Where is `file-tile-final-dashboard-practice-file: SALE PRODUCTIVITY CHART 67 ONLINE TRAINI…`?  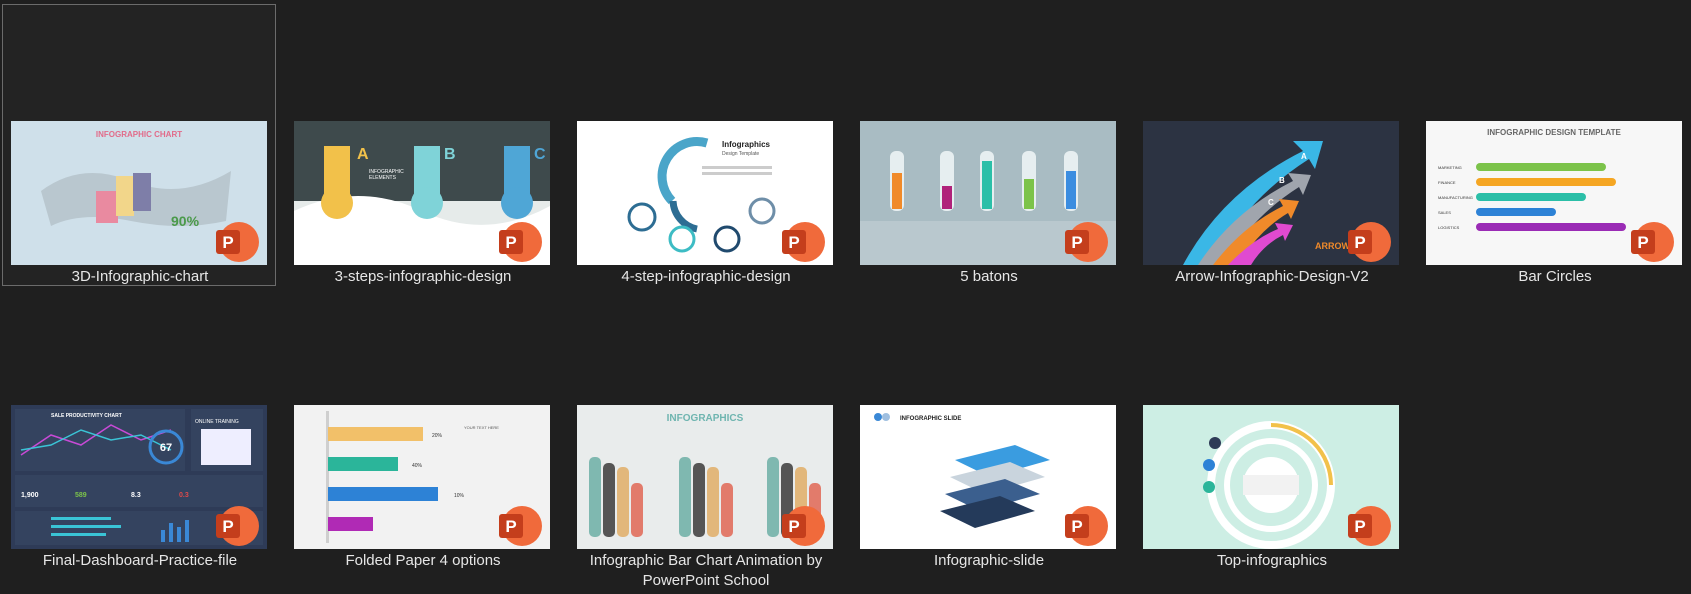 file-tile-final-dashboard-practice-file: SALE PRODUCTIVITY CHART 67 ONLINE TRAINI… is located at coordinates (139, 429).